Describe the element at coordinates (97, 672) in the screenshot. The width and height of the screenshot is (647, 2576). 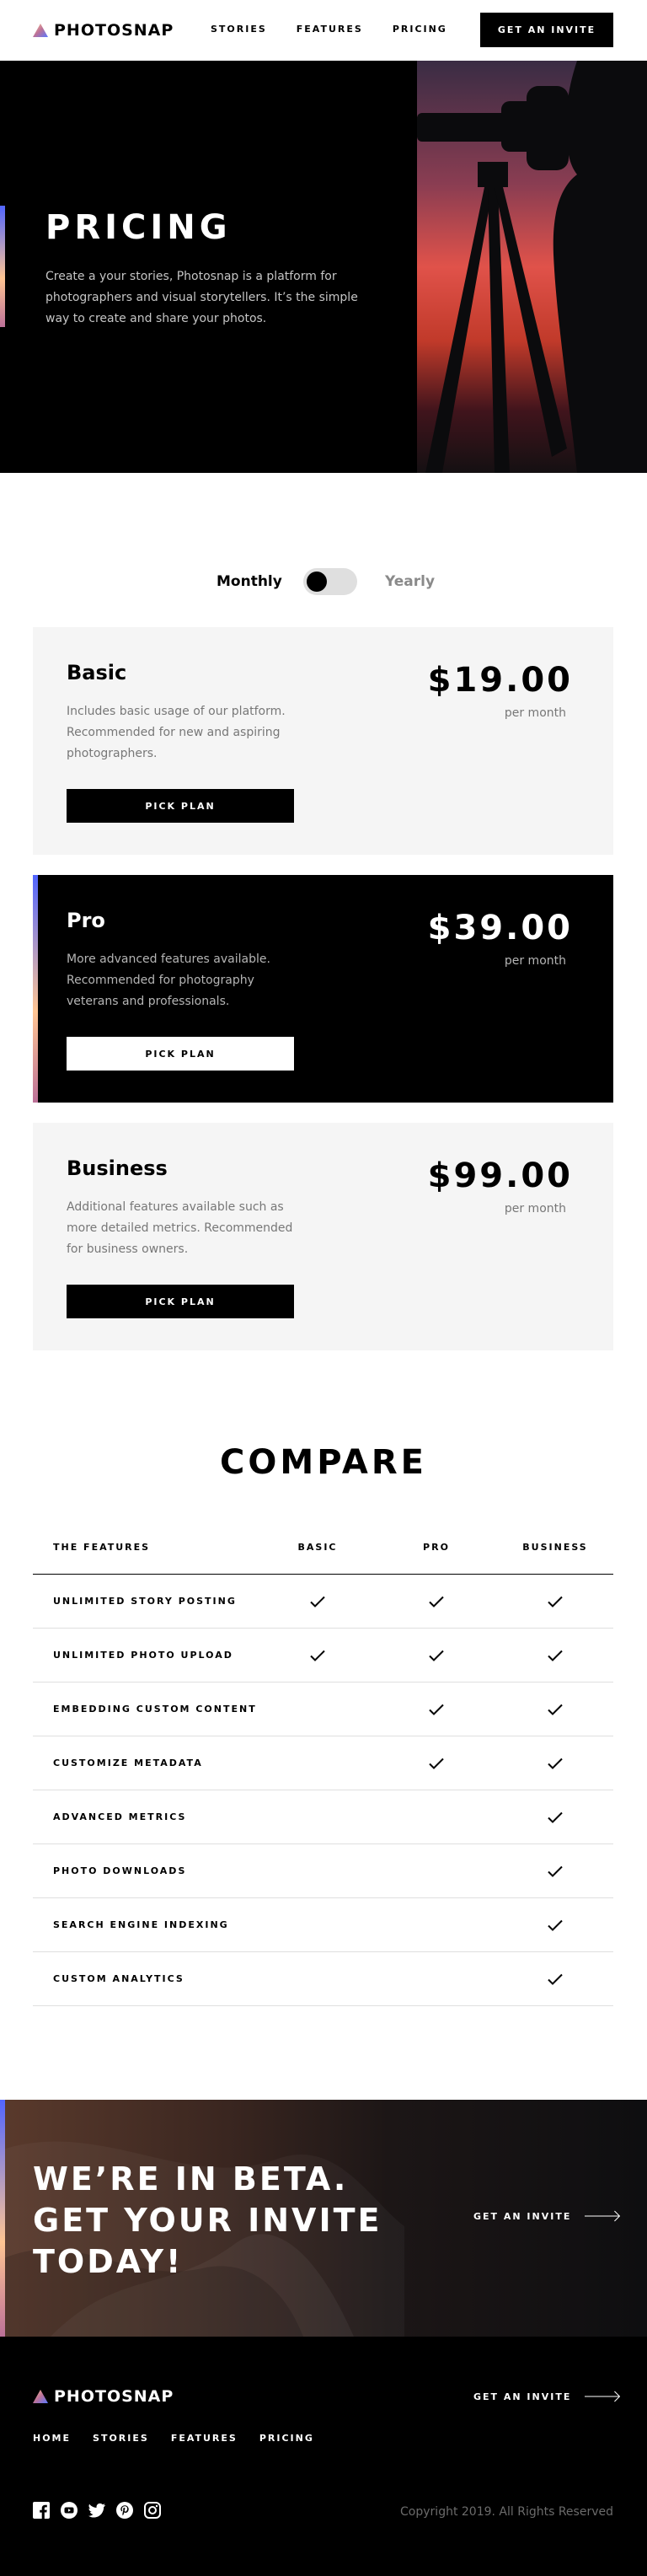
I see `plan-name: Basic` at that location.